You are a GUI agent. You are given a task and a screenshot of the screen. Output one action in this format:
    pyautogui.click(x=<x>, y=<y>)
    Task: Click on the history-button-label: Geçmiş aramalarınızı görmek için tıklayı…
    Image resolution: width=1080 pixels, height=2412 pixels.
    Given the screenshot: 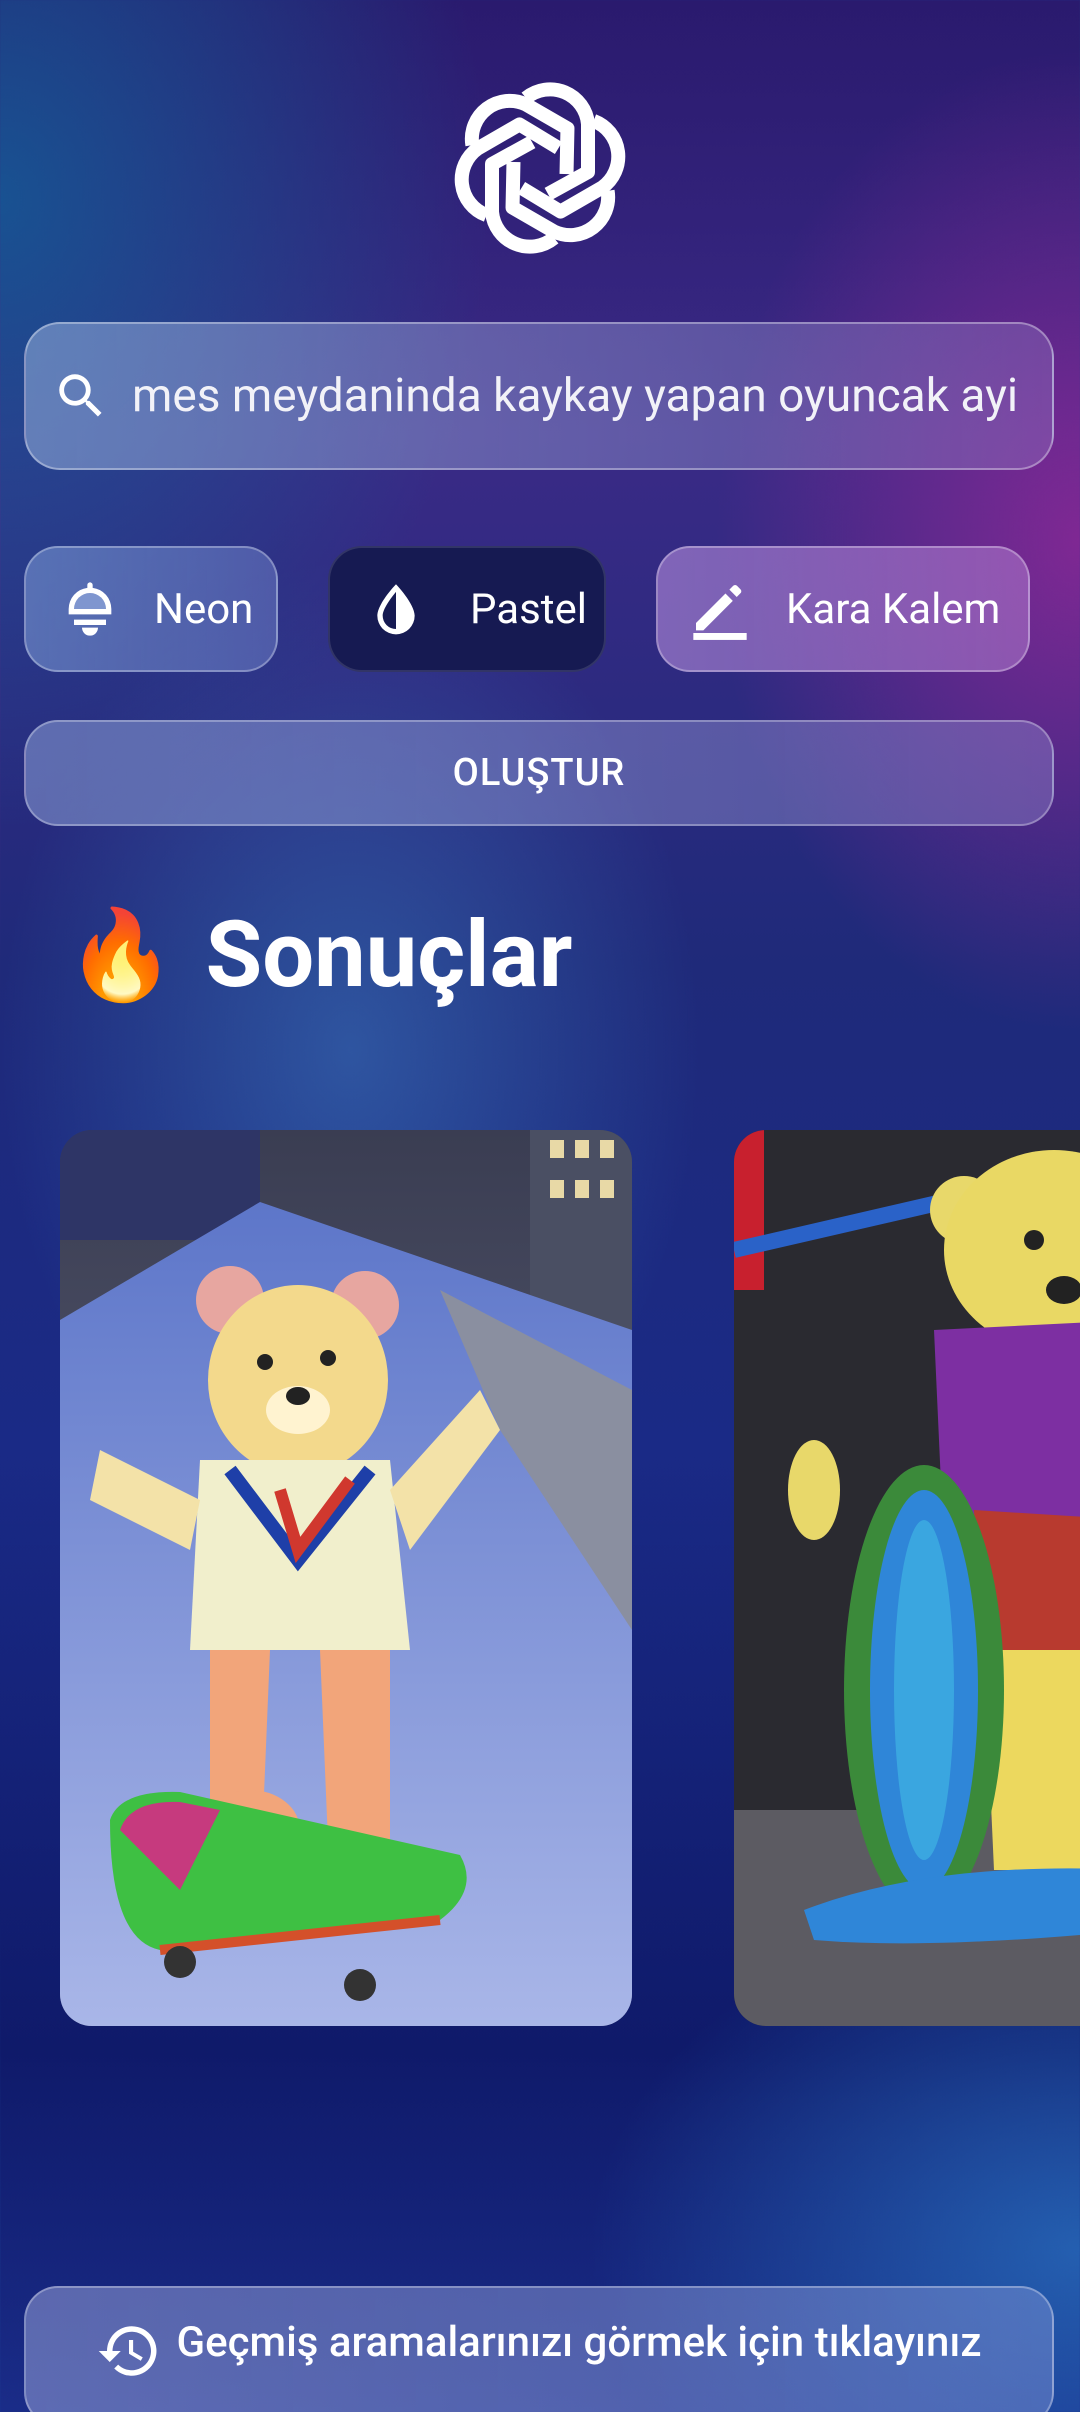 What is the action you would take?
    pyautogui.click(x=579, y=2342)
    